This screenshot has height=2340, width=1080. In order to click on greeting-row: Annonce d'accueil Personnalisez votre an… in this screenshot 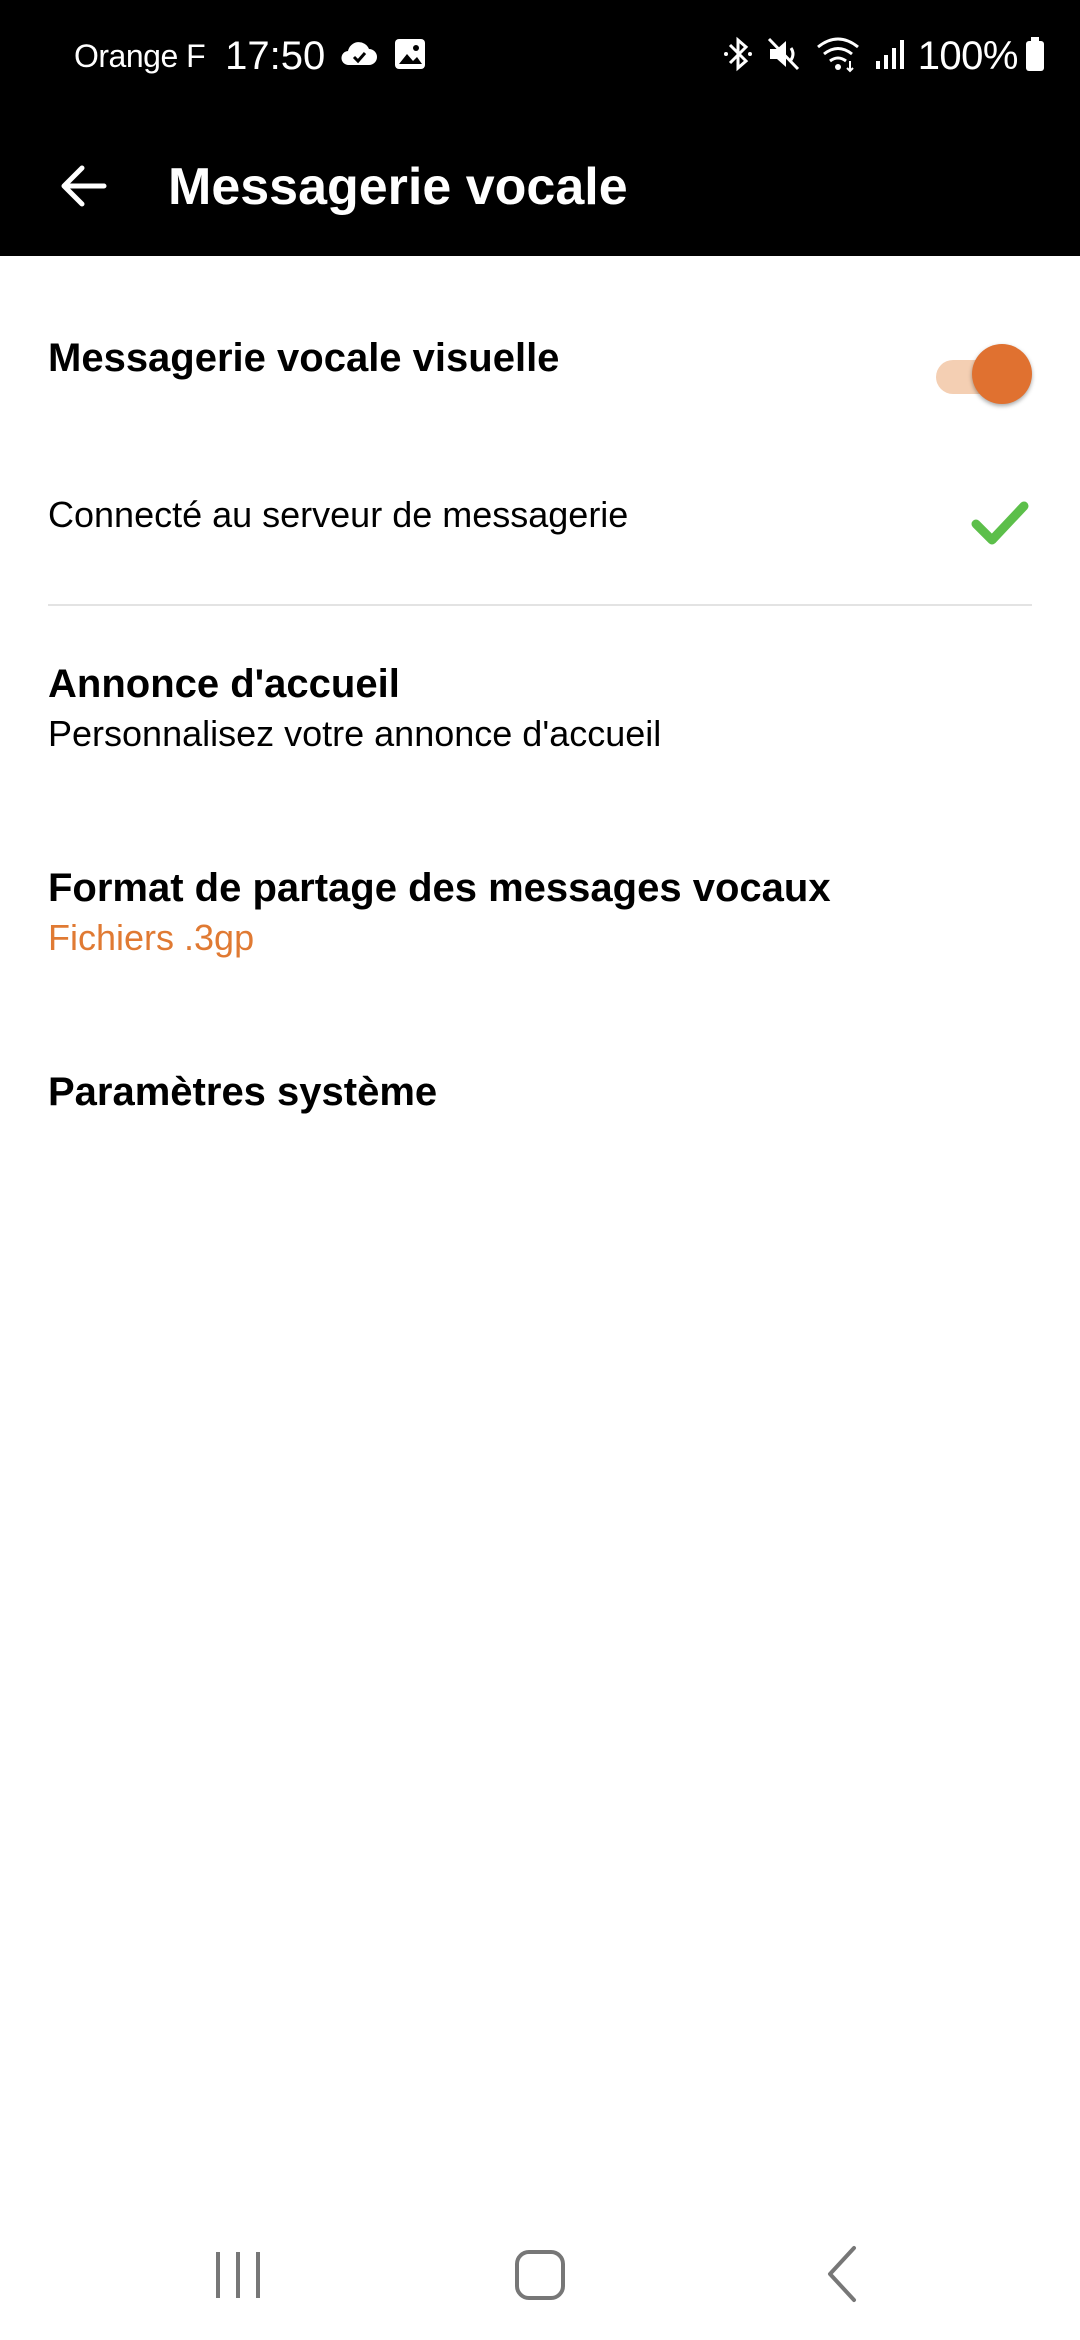, I will do `click(540, 708)`.